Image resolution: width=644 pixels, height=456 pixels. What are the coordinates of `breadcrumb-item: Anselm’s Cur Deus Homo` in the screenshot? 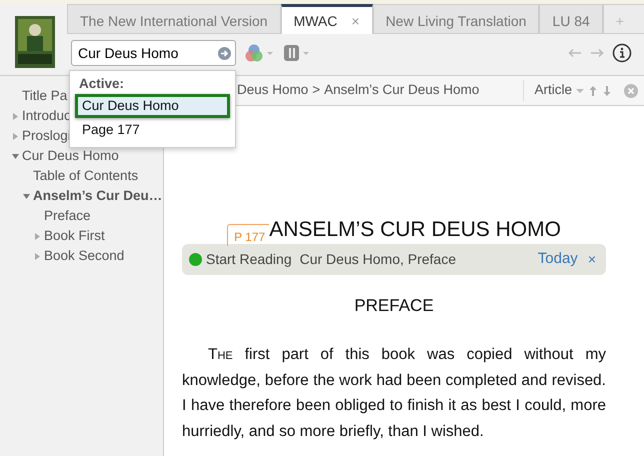 It's located at (402, 90).